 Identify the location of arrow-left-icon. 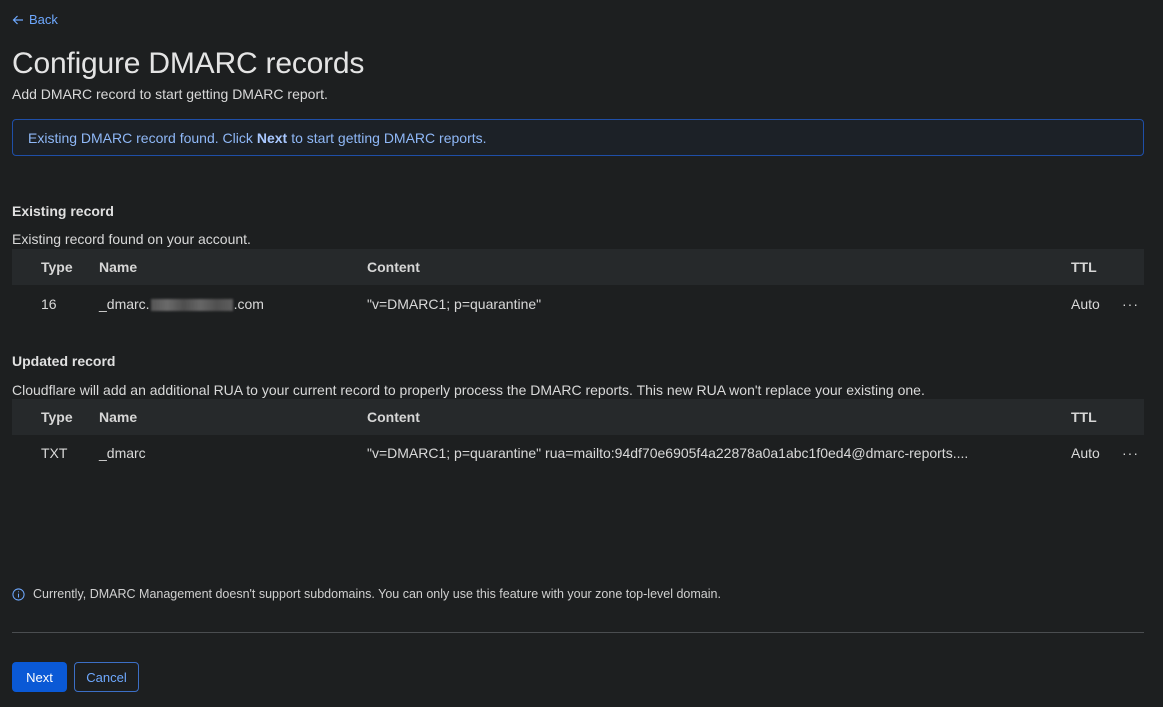
(17, 19).